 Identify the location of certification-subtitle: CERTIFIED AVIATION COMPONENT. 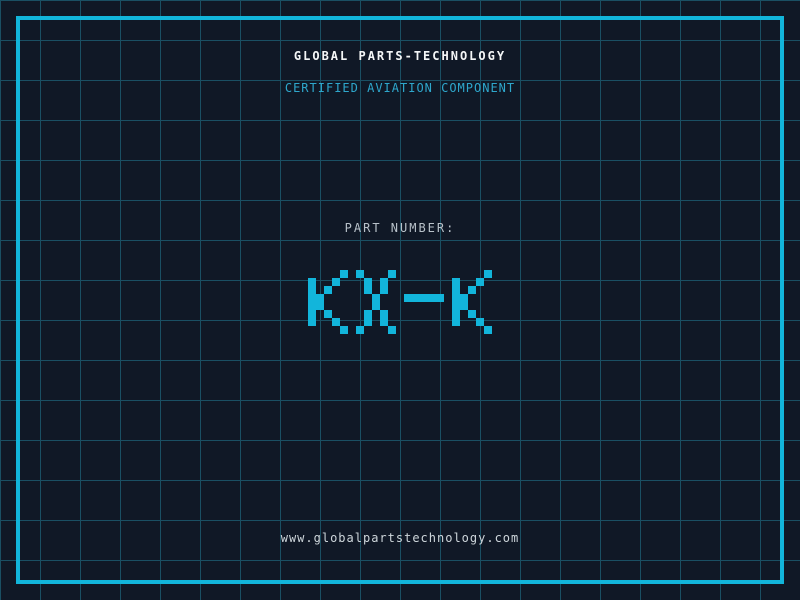
(400, 88).